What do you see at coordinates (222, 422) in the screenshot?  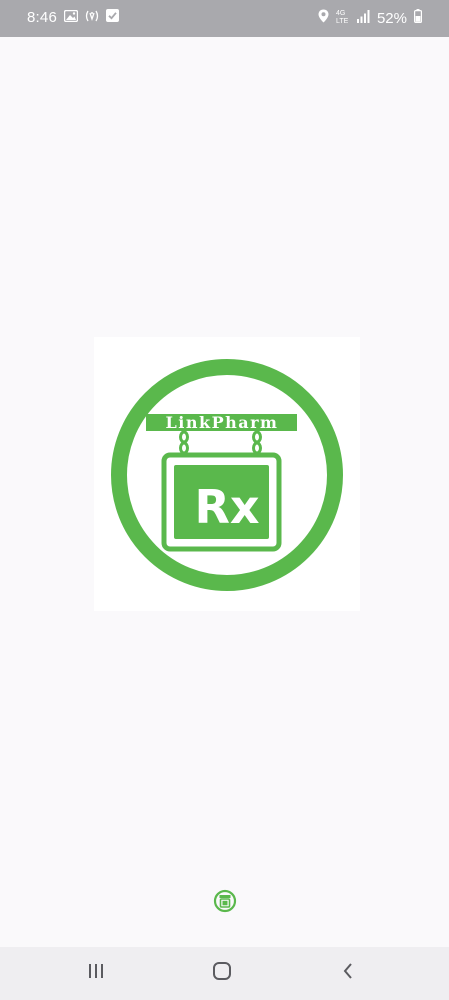 I see `logo-text: LinkPharm` at bounding box center [222, 422].